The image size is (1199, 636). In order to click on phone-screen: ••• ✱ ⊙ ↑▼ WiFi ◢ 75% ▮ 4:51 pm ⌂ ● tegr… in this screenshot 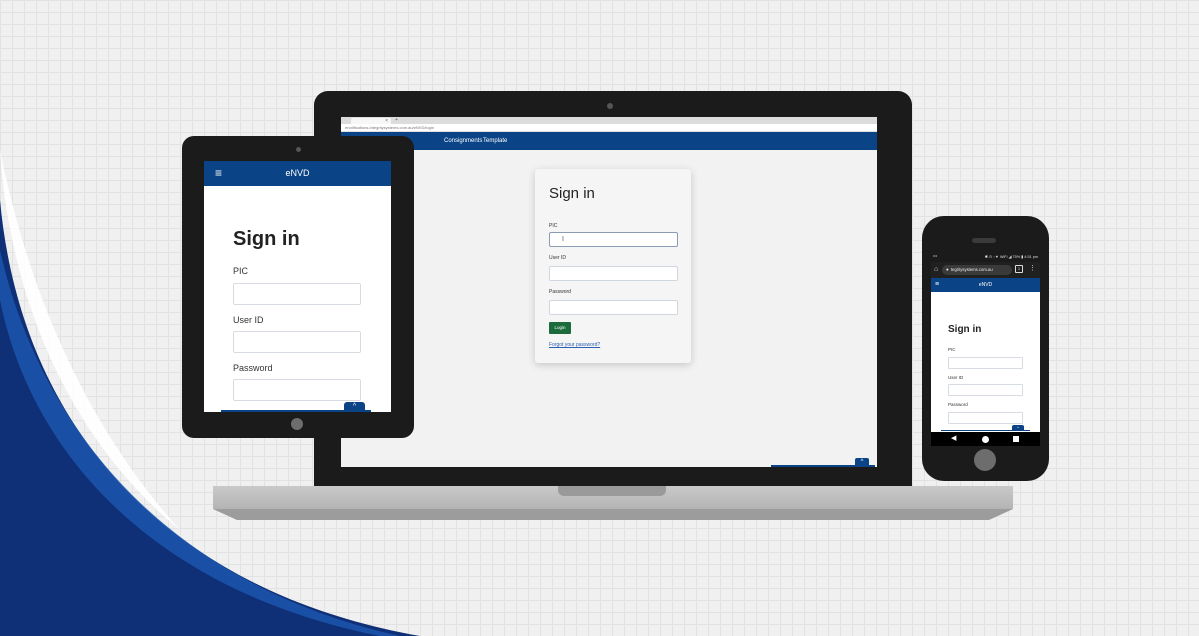, I will do `click(985, 349)`.